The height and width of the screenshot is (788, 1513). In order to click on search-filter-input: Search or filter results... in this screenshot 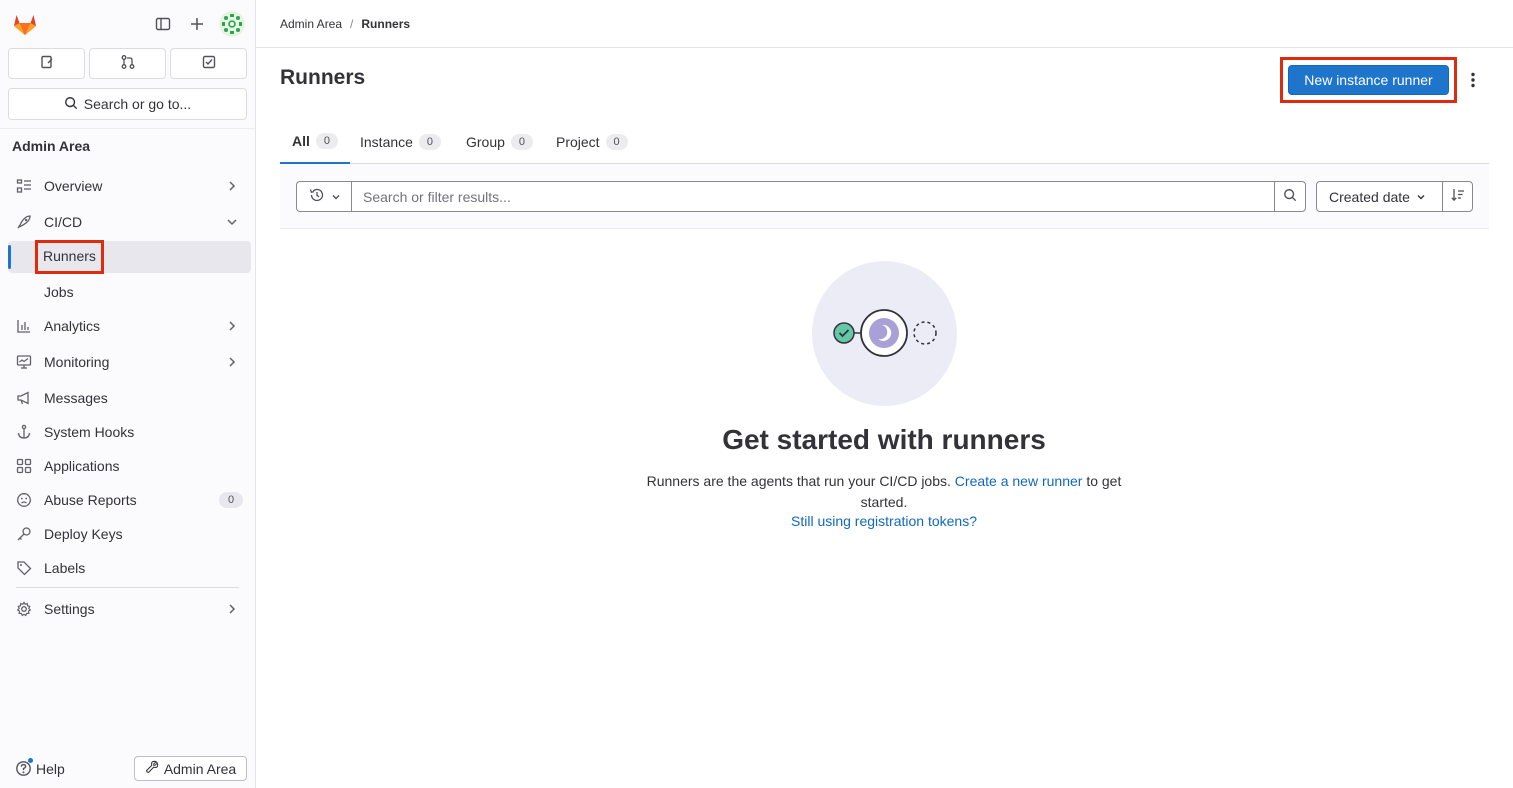, I will do `click(813, 196)`.